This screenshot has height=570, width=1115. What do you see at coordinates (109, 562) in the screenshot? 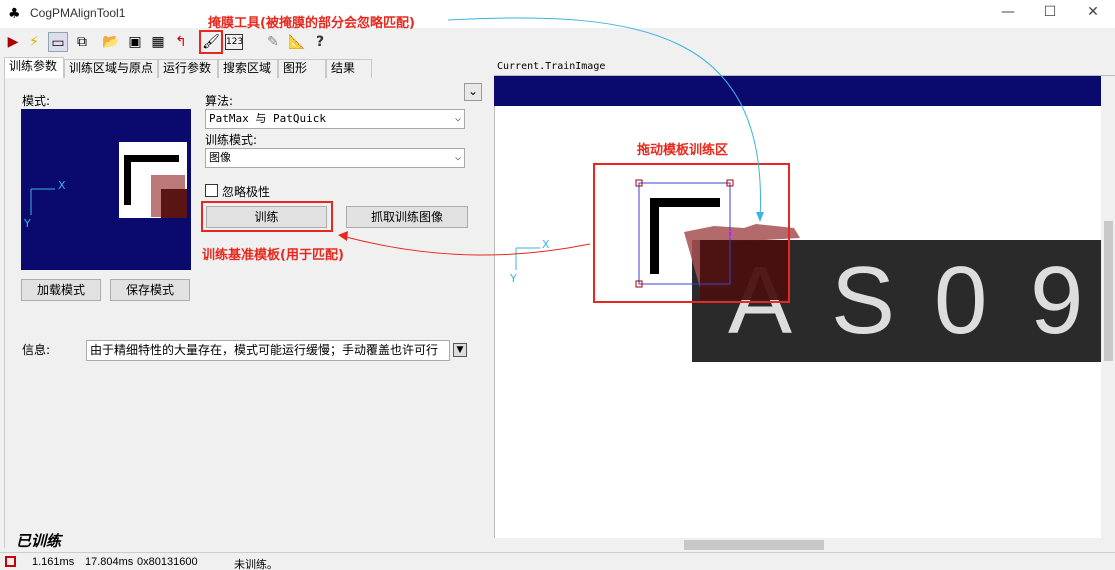
I see `status-time-2: 17.804ms` at bounding box center [109, 562].